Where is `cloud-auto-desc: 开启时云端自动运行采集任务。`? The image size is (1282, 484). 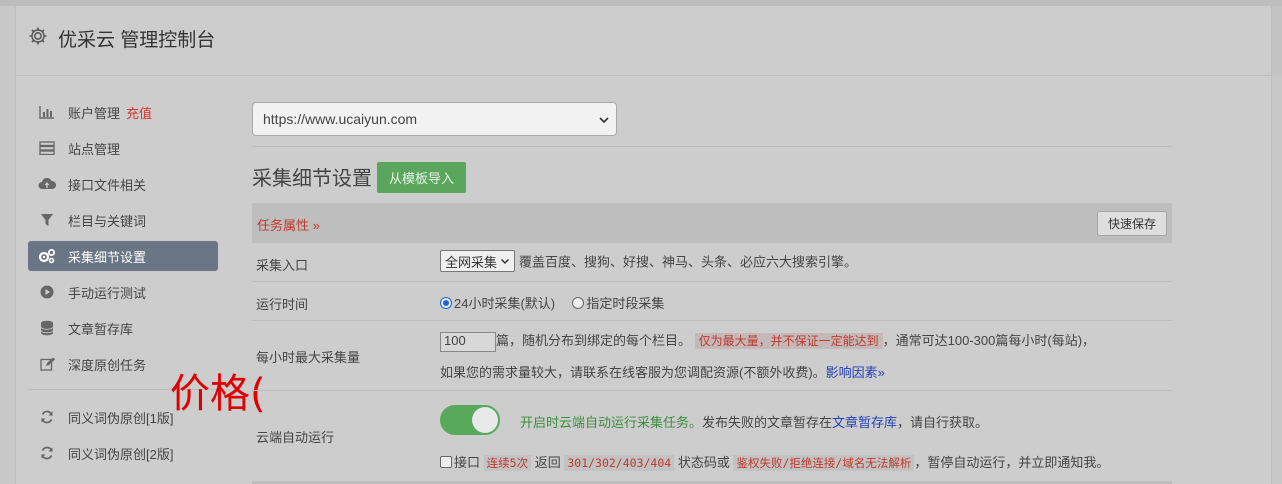 cloud-auto-desc: 开启时云端自动运行采集任务。 is located at coordinates (611, 422).